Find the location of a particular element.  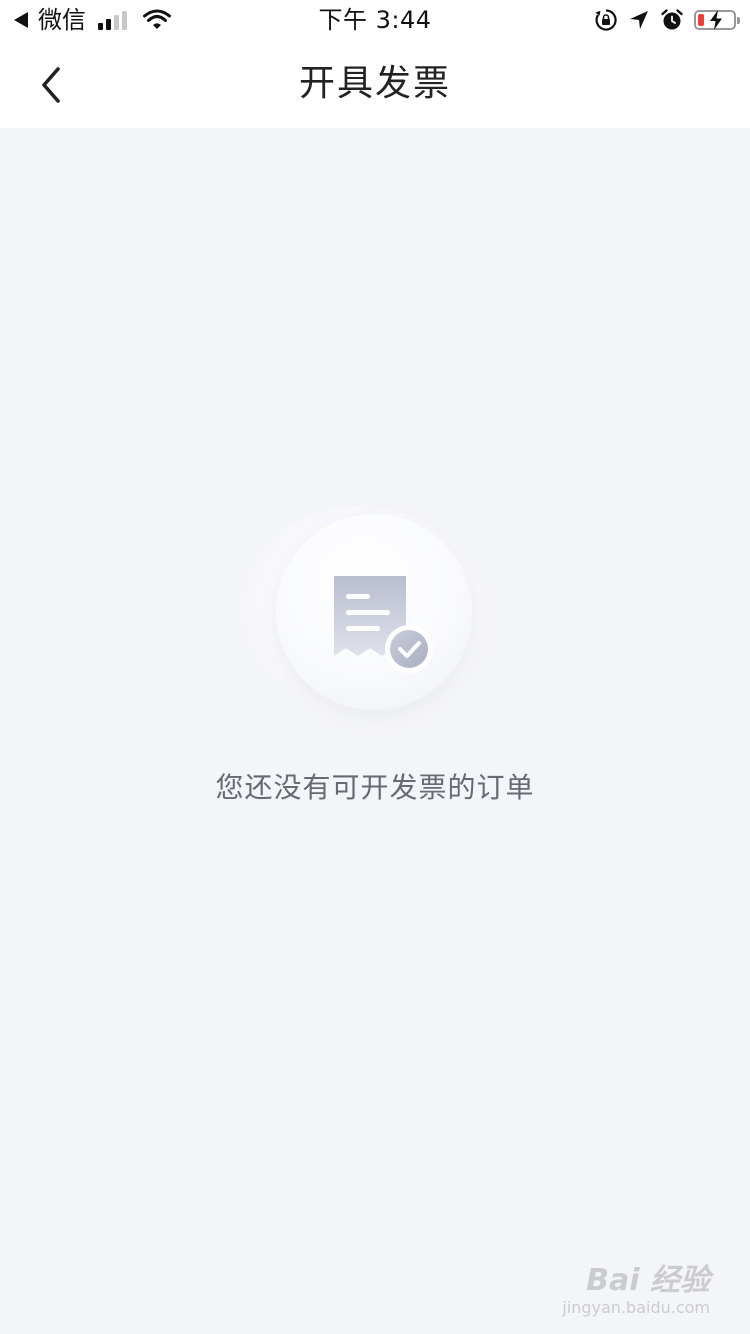

page-title: 开具发票 is located at coordinates (374, 83).